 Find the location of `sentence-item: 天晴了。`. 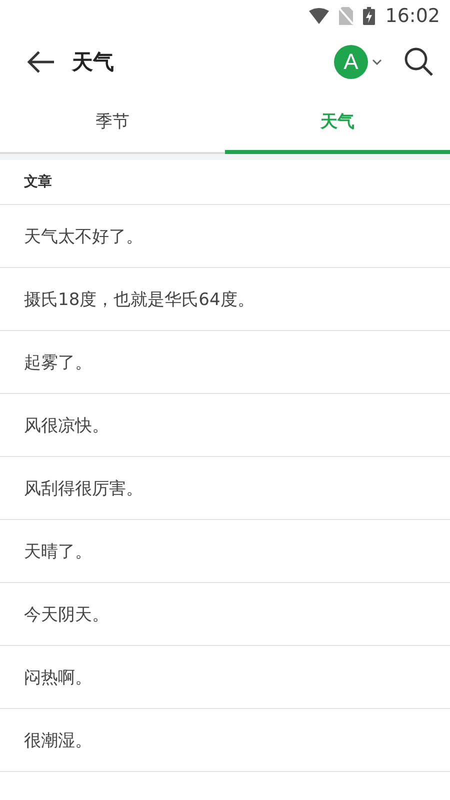

sentence-item: 天晴了。 is located at coordinates (225, 551).